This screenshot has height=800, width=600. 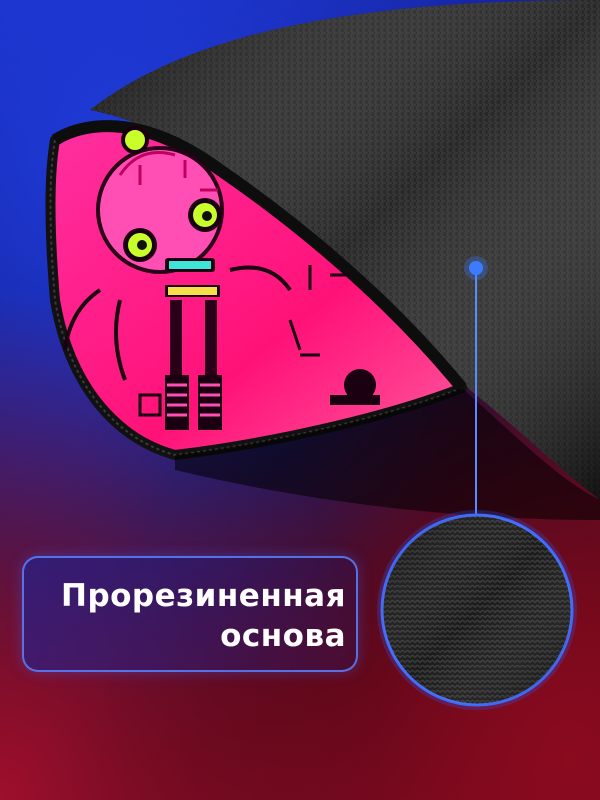 I want to click on caption-line-2: основа, so click(x=283, y=636).